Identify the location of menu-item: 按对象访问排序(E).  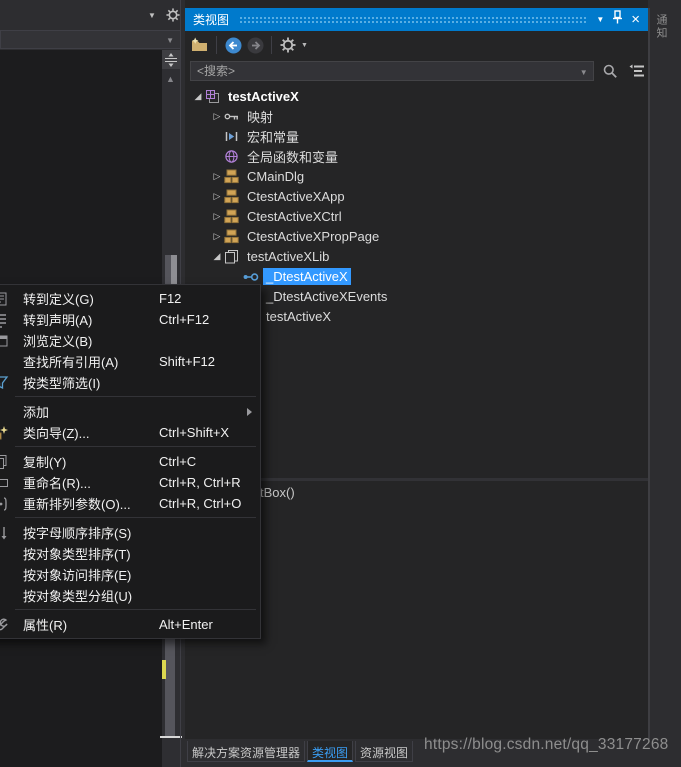
(130, 574).